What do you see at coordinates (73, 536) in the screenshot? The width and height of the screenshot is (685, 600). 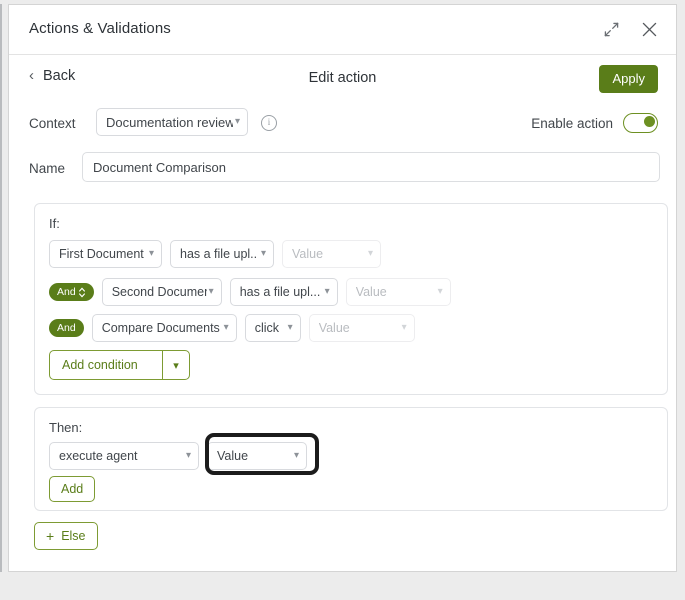 I see `add-else-label: Else` at bounding box center [73, 536].